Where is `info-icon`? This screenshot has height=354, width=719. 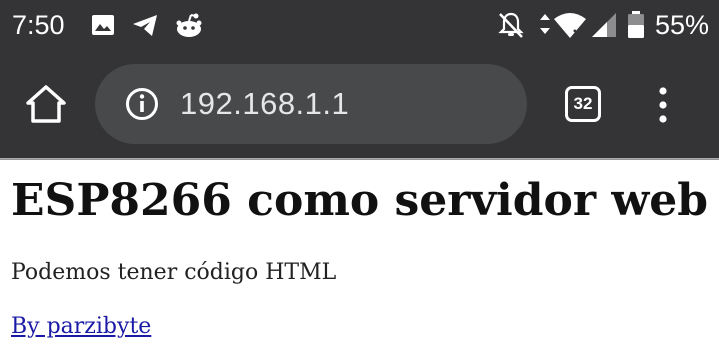 info-icon is located at coordinates (142, 104).